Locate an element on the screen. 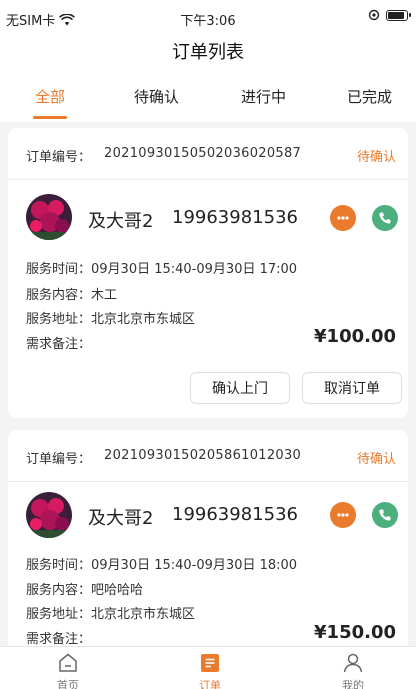  tabbar-home: 首页 is located at coordinates (68, 670).